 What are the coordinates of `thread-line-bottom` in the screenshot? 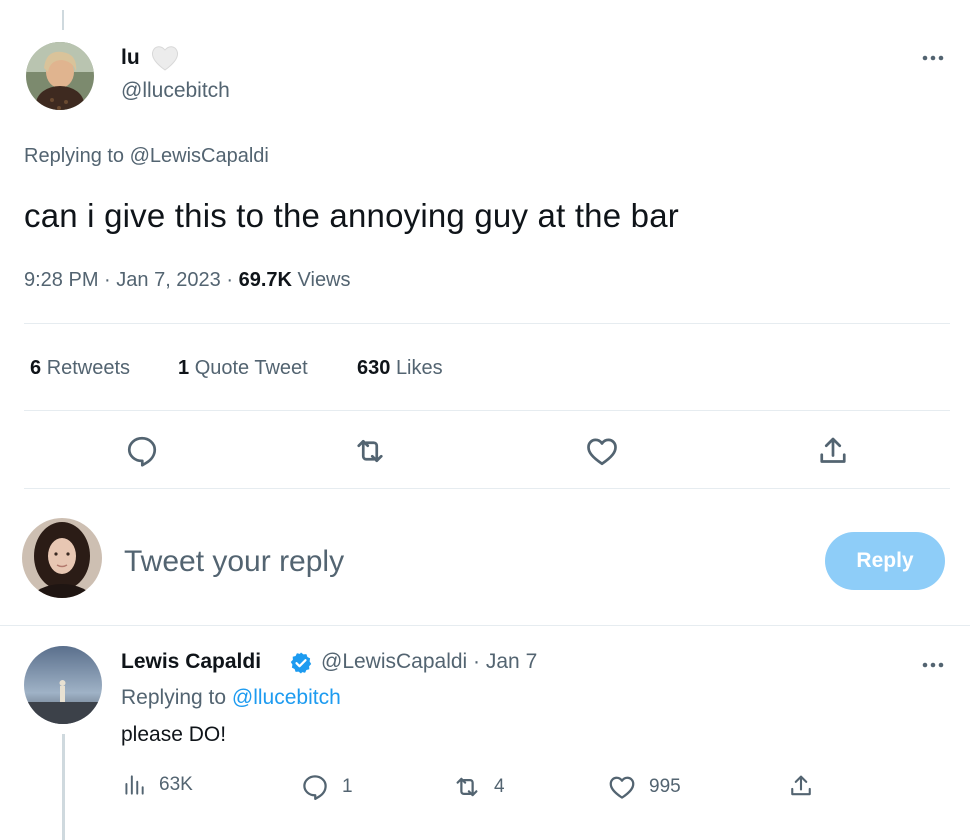 It's located at (63, 787).